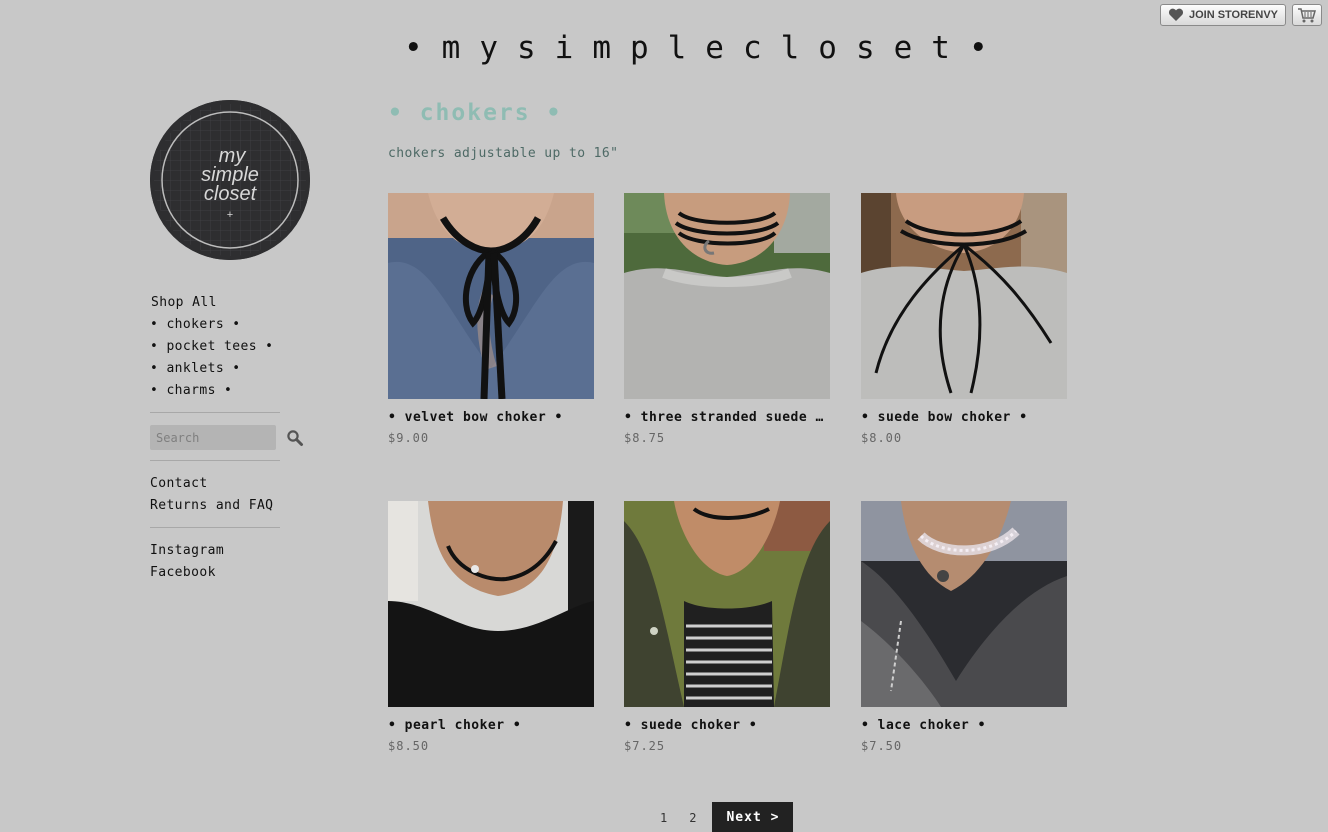  Describe the element at coordinates (409, 746) in the screenshot. I see `product-price: $8.50` at that location.